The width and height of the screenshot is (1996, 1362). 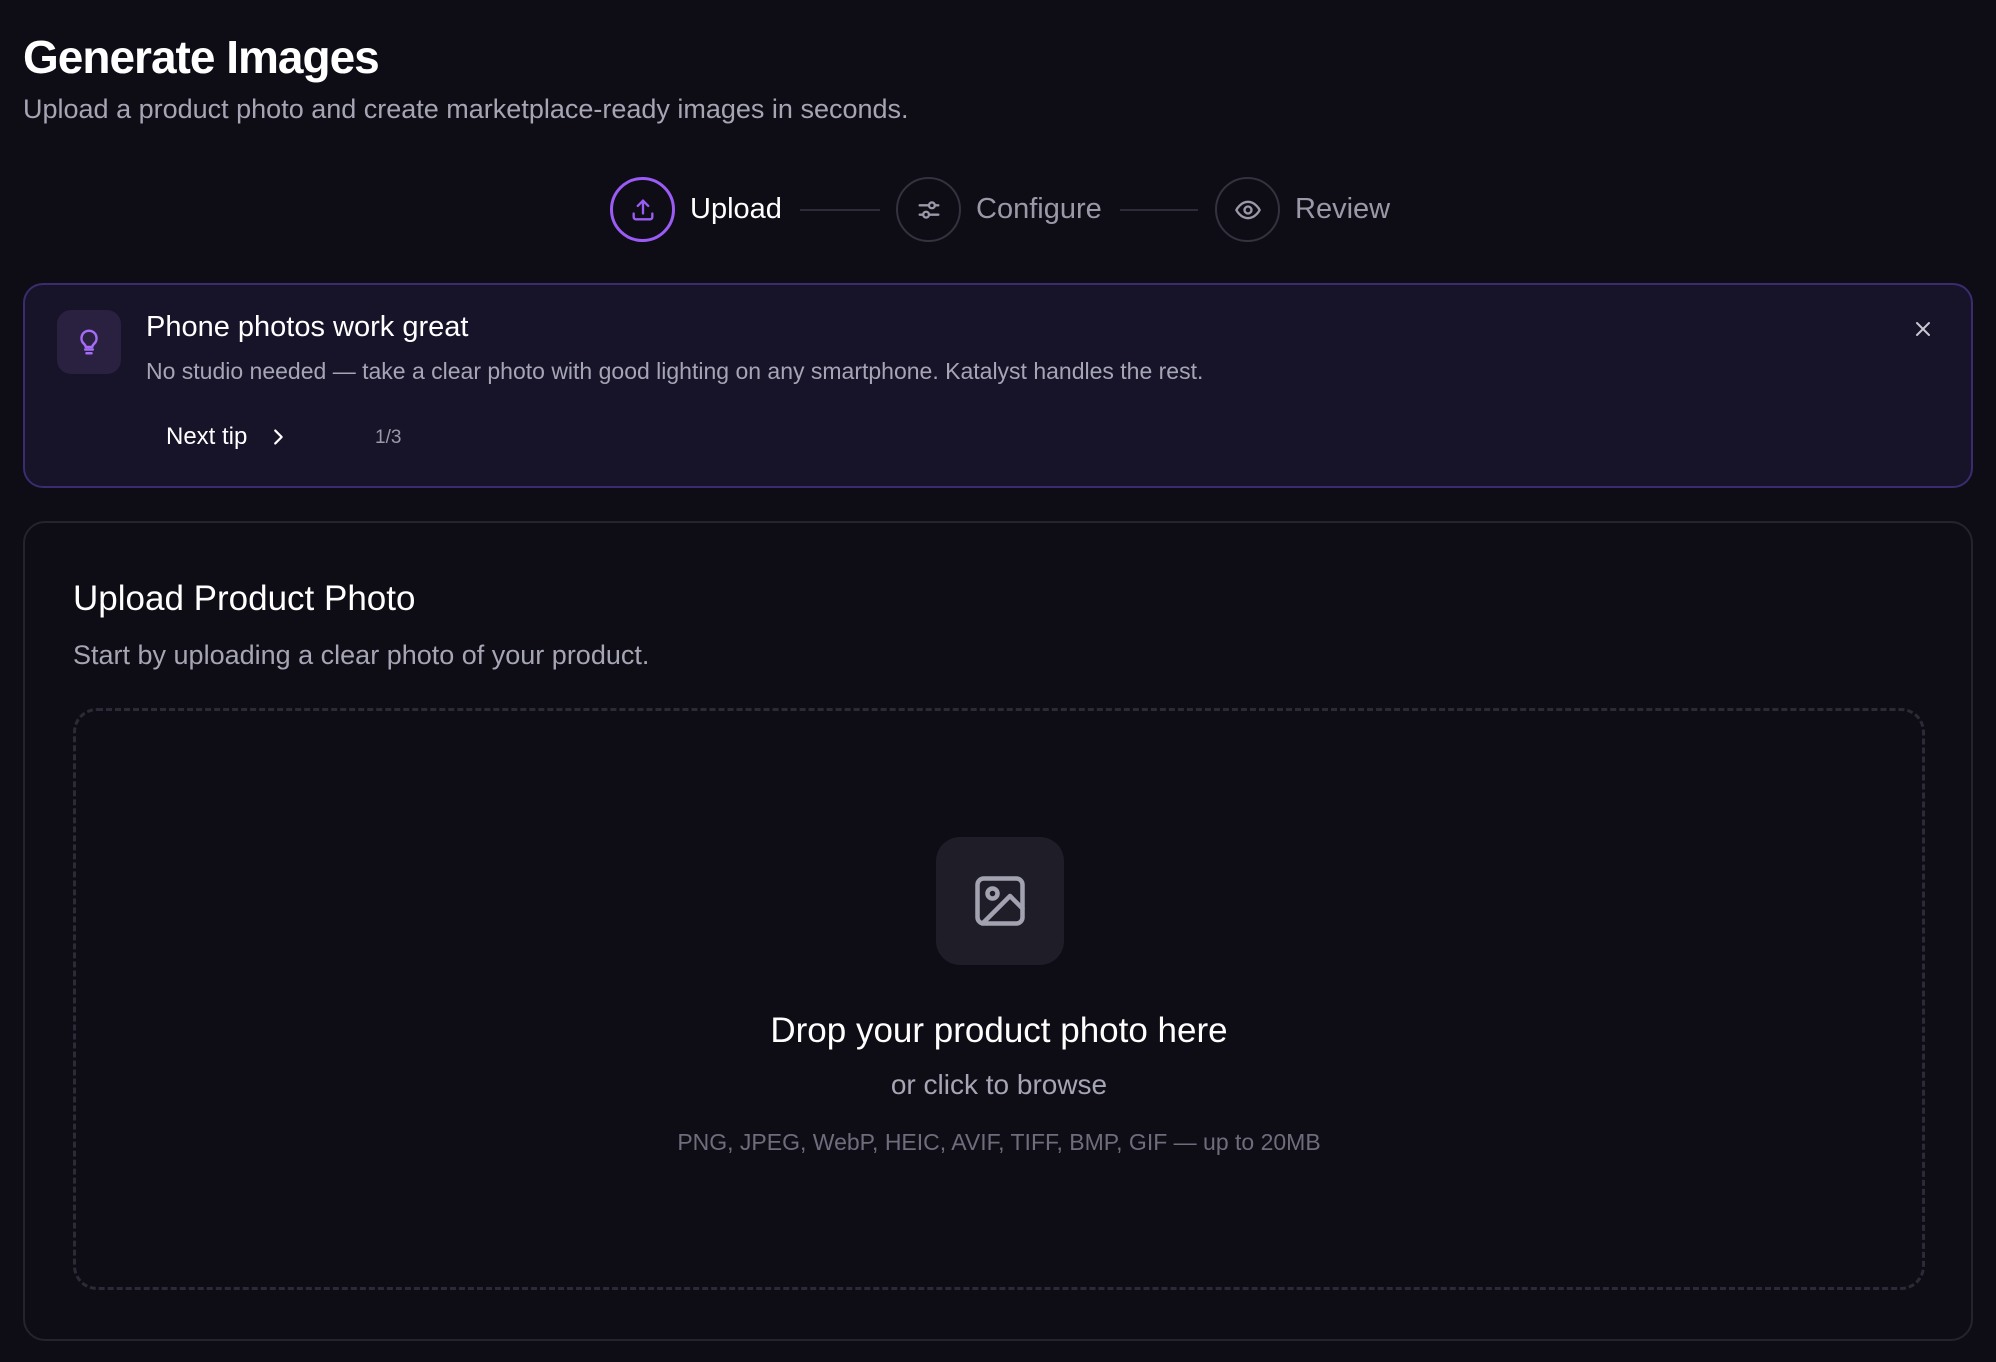 I want to click on dropzone-title: Drop your product photo here, so click(x=999, y=1030).